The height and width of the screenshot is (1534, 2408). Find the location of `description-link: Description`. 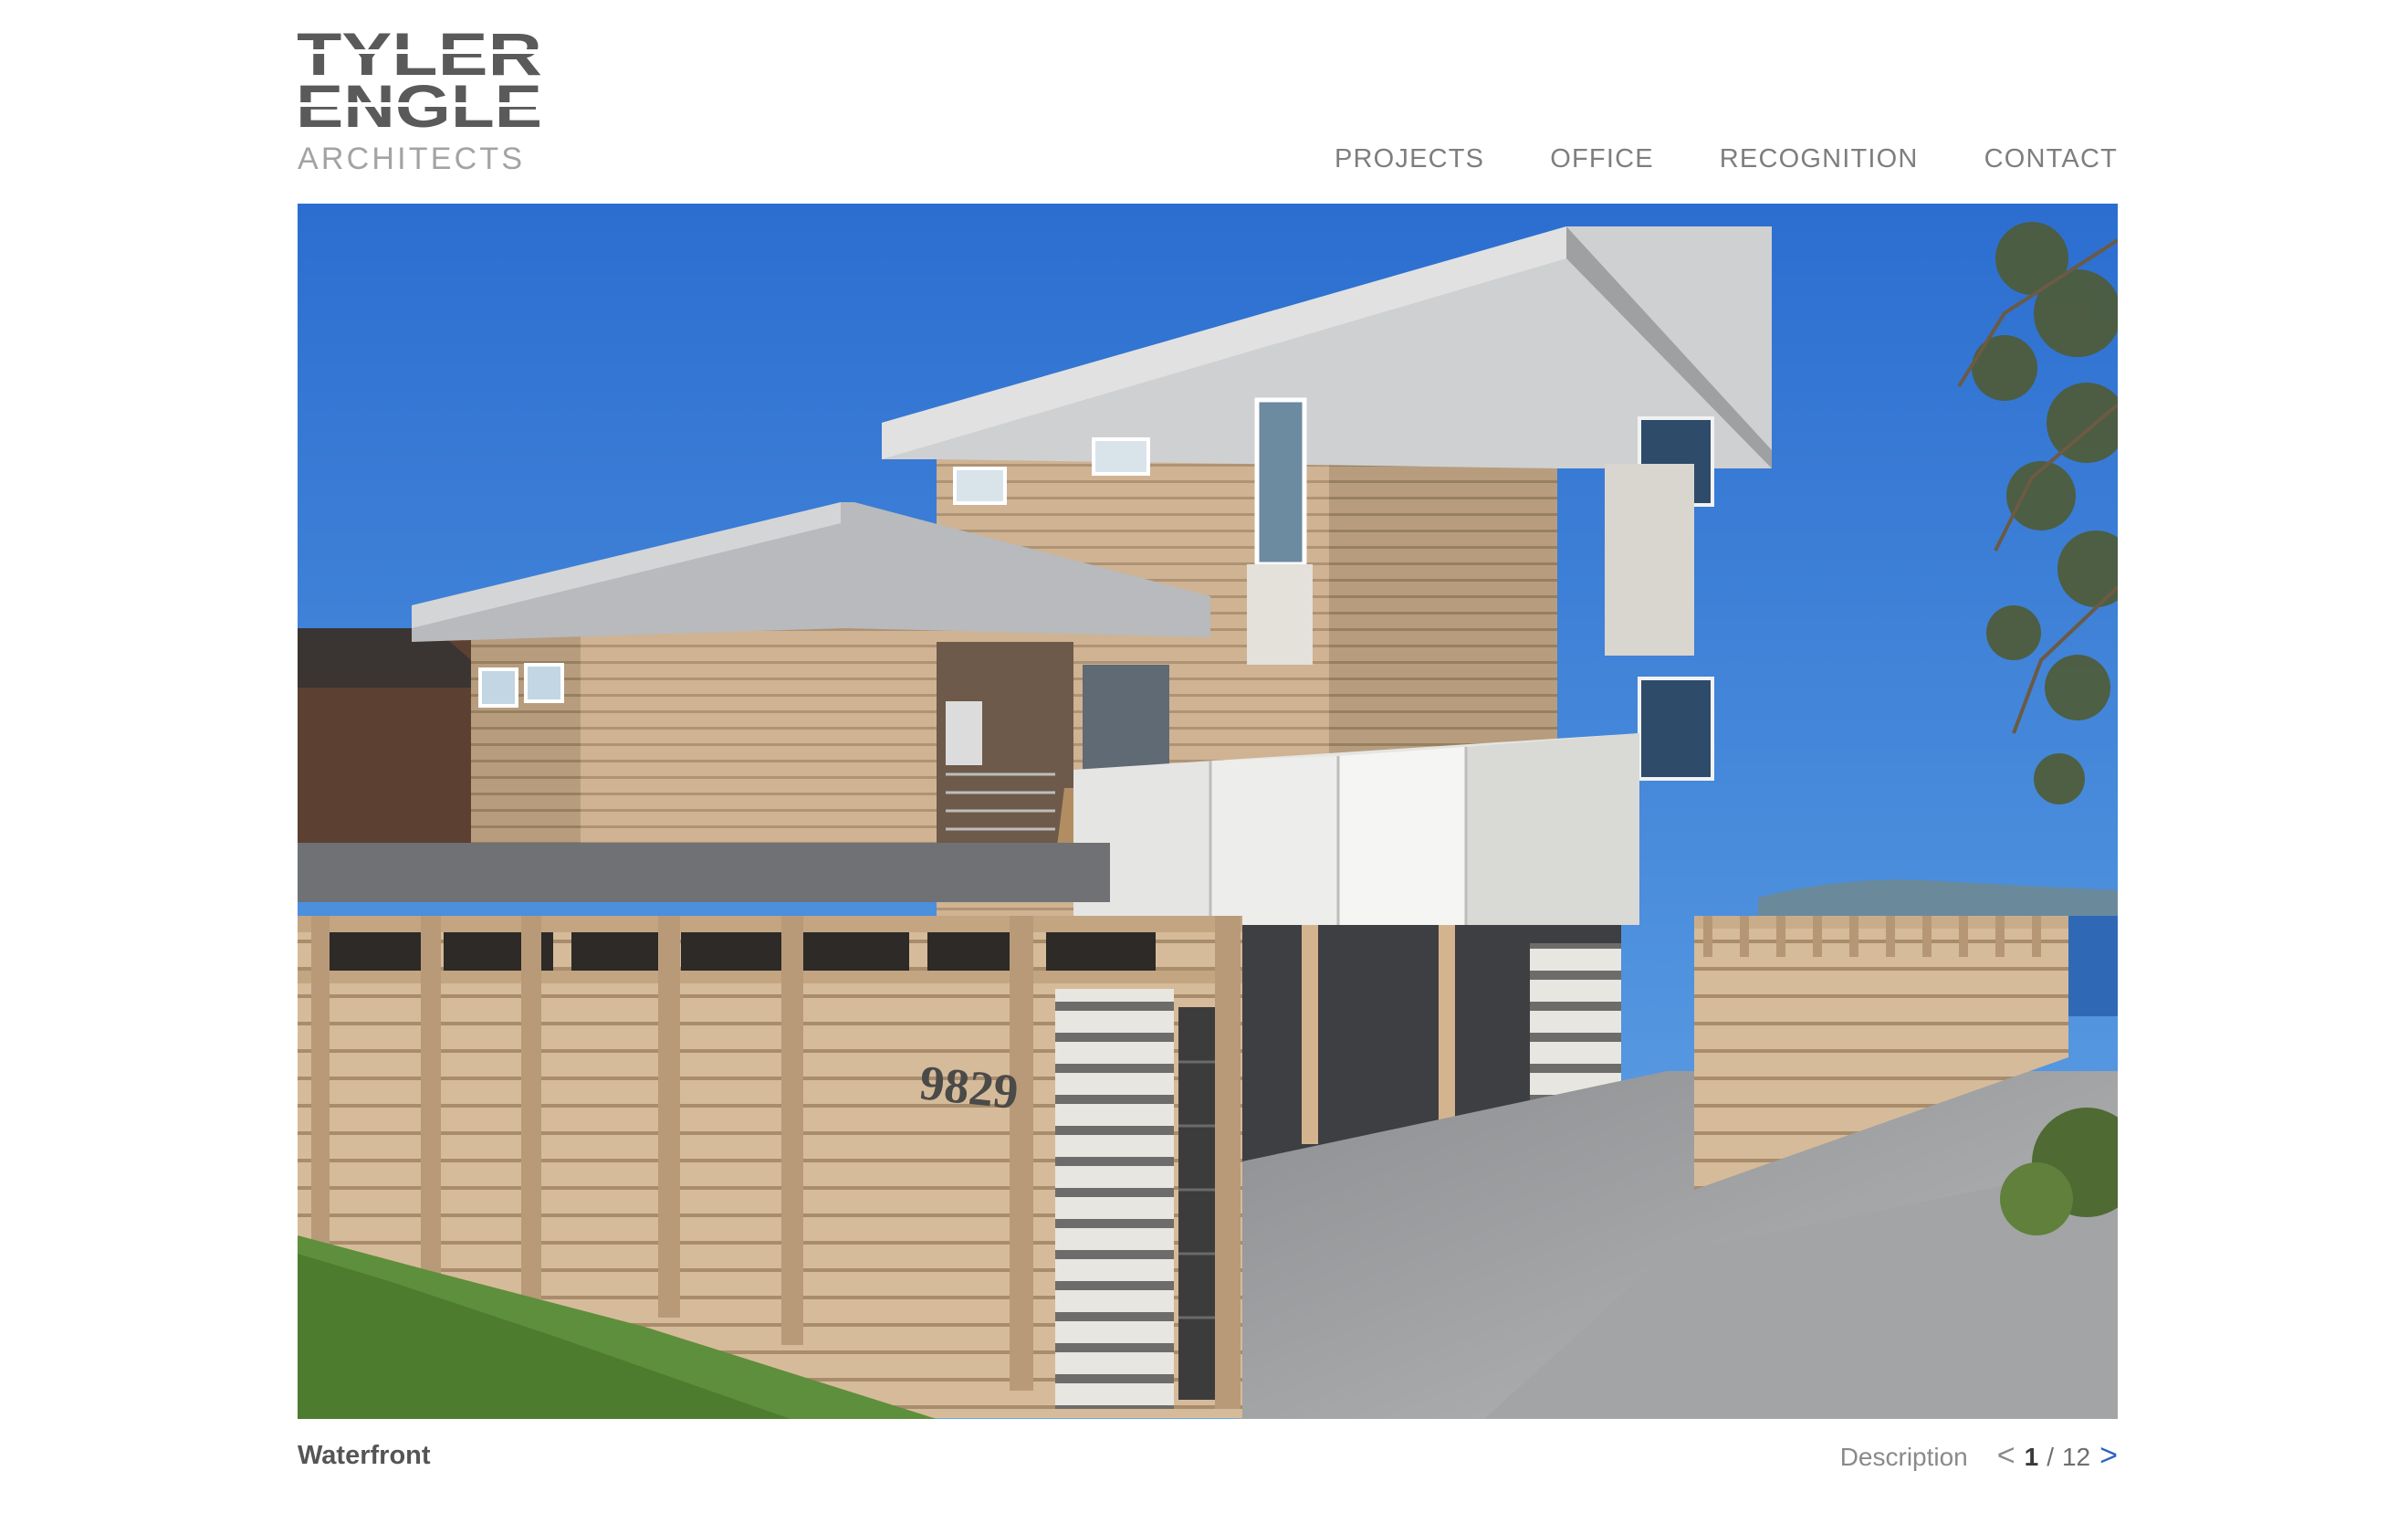

description-link: Description is located at coordinates (1904, 1457).